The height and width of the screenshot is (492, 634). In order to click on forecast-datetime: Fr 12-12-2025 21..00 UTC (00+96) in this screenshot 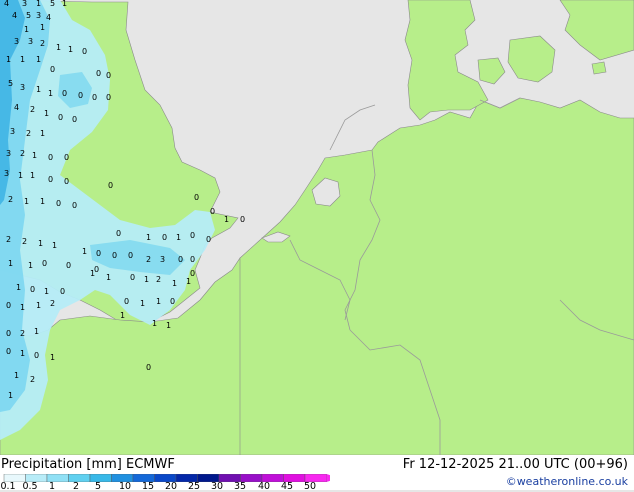, I will do `click(515, 464)`.